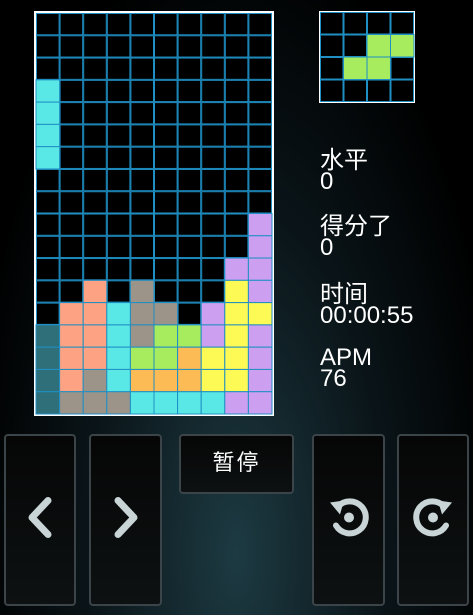 This screenshot has height=615, width=473. I want to click on move-left-button, so click(40, 520).